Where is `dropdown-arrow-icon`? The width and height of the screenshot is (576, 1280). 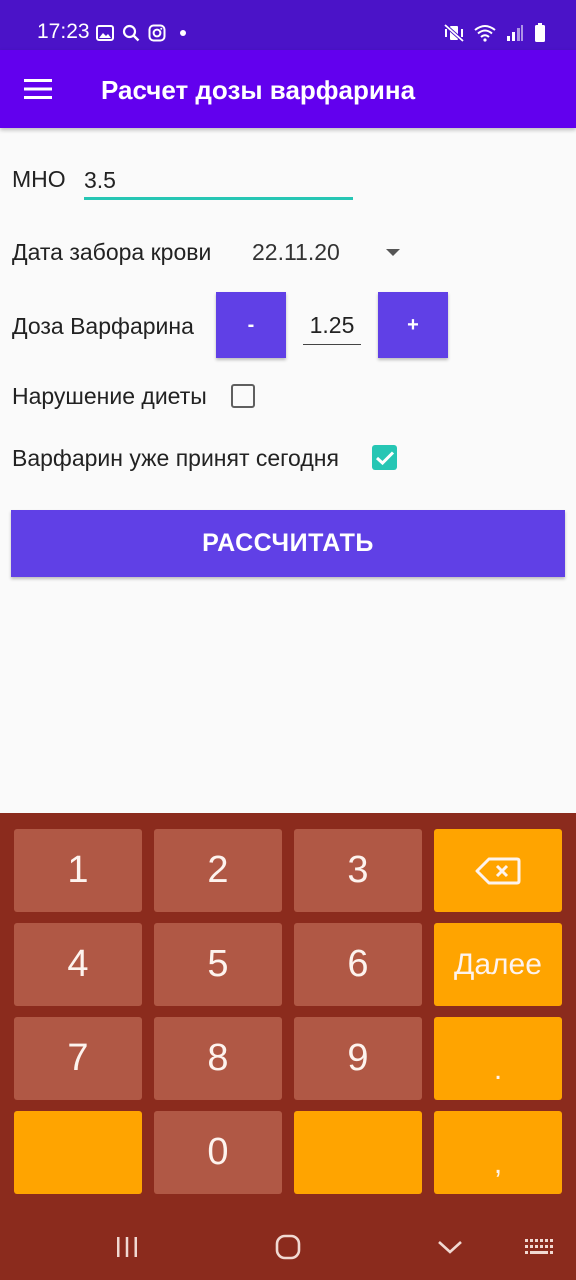 dropdown-arrow-icon is located at coordinates (393, 252).